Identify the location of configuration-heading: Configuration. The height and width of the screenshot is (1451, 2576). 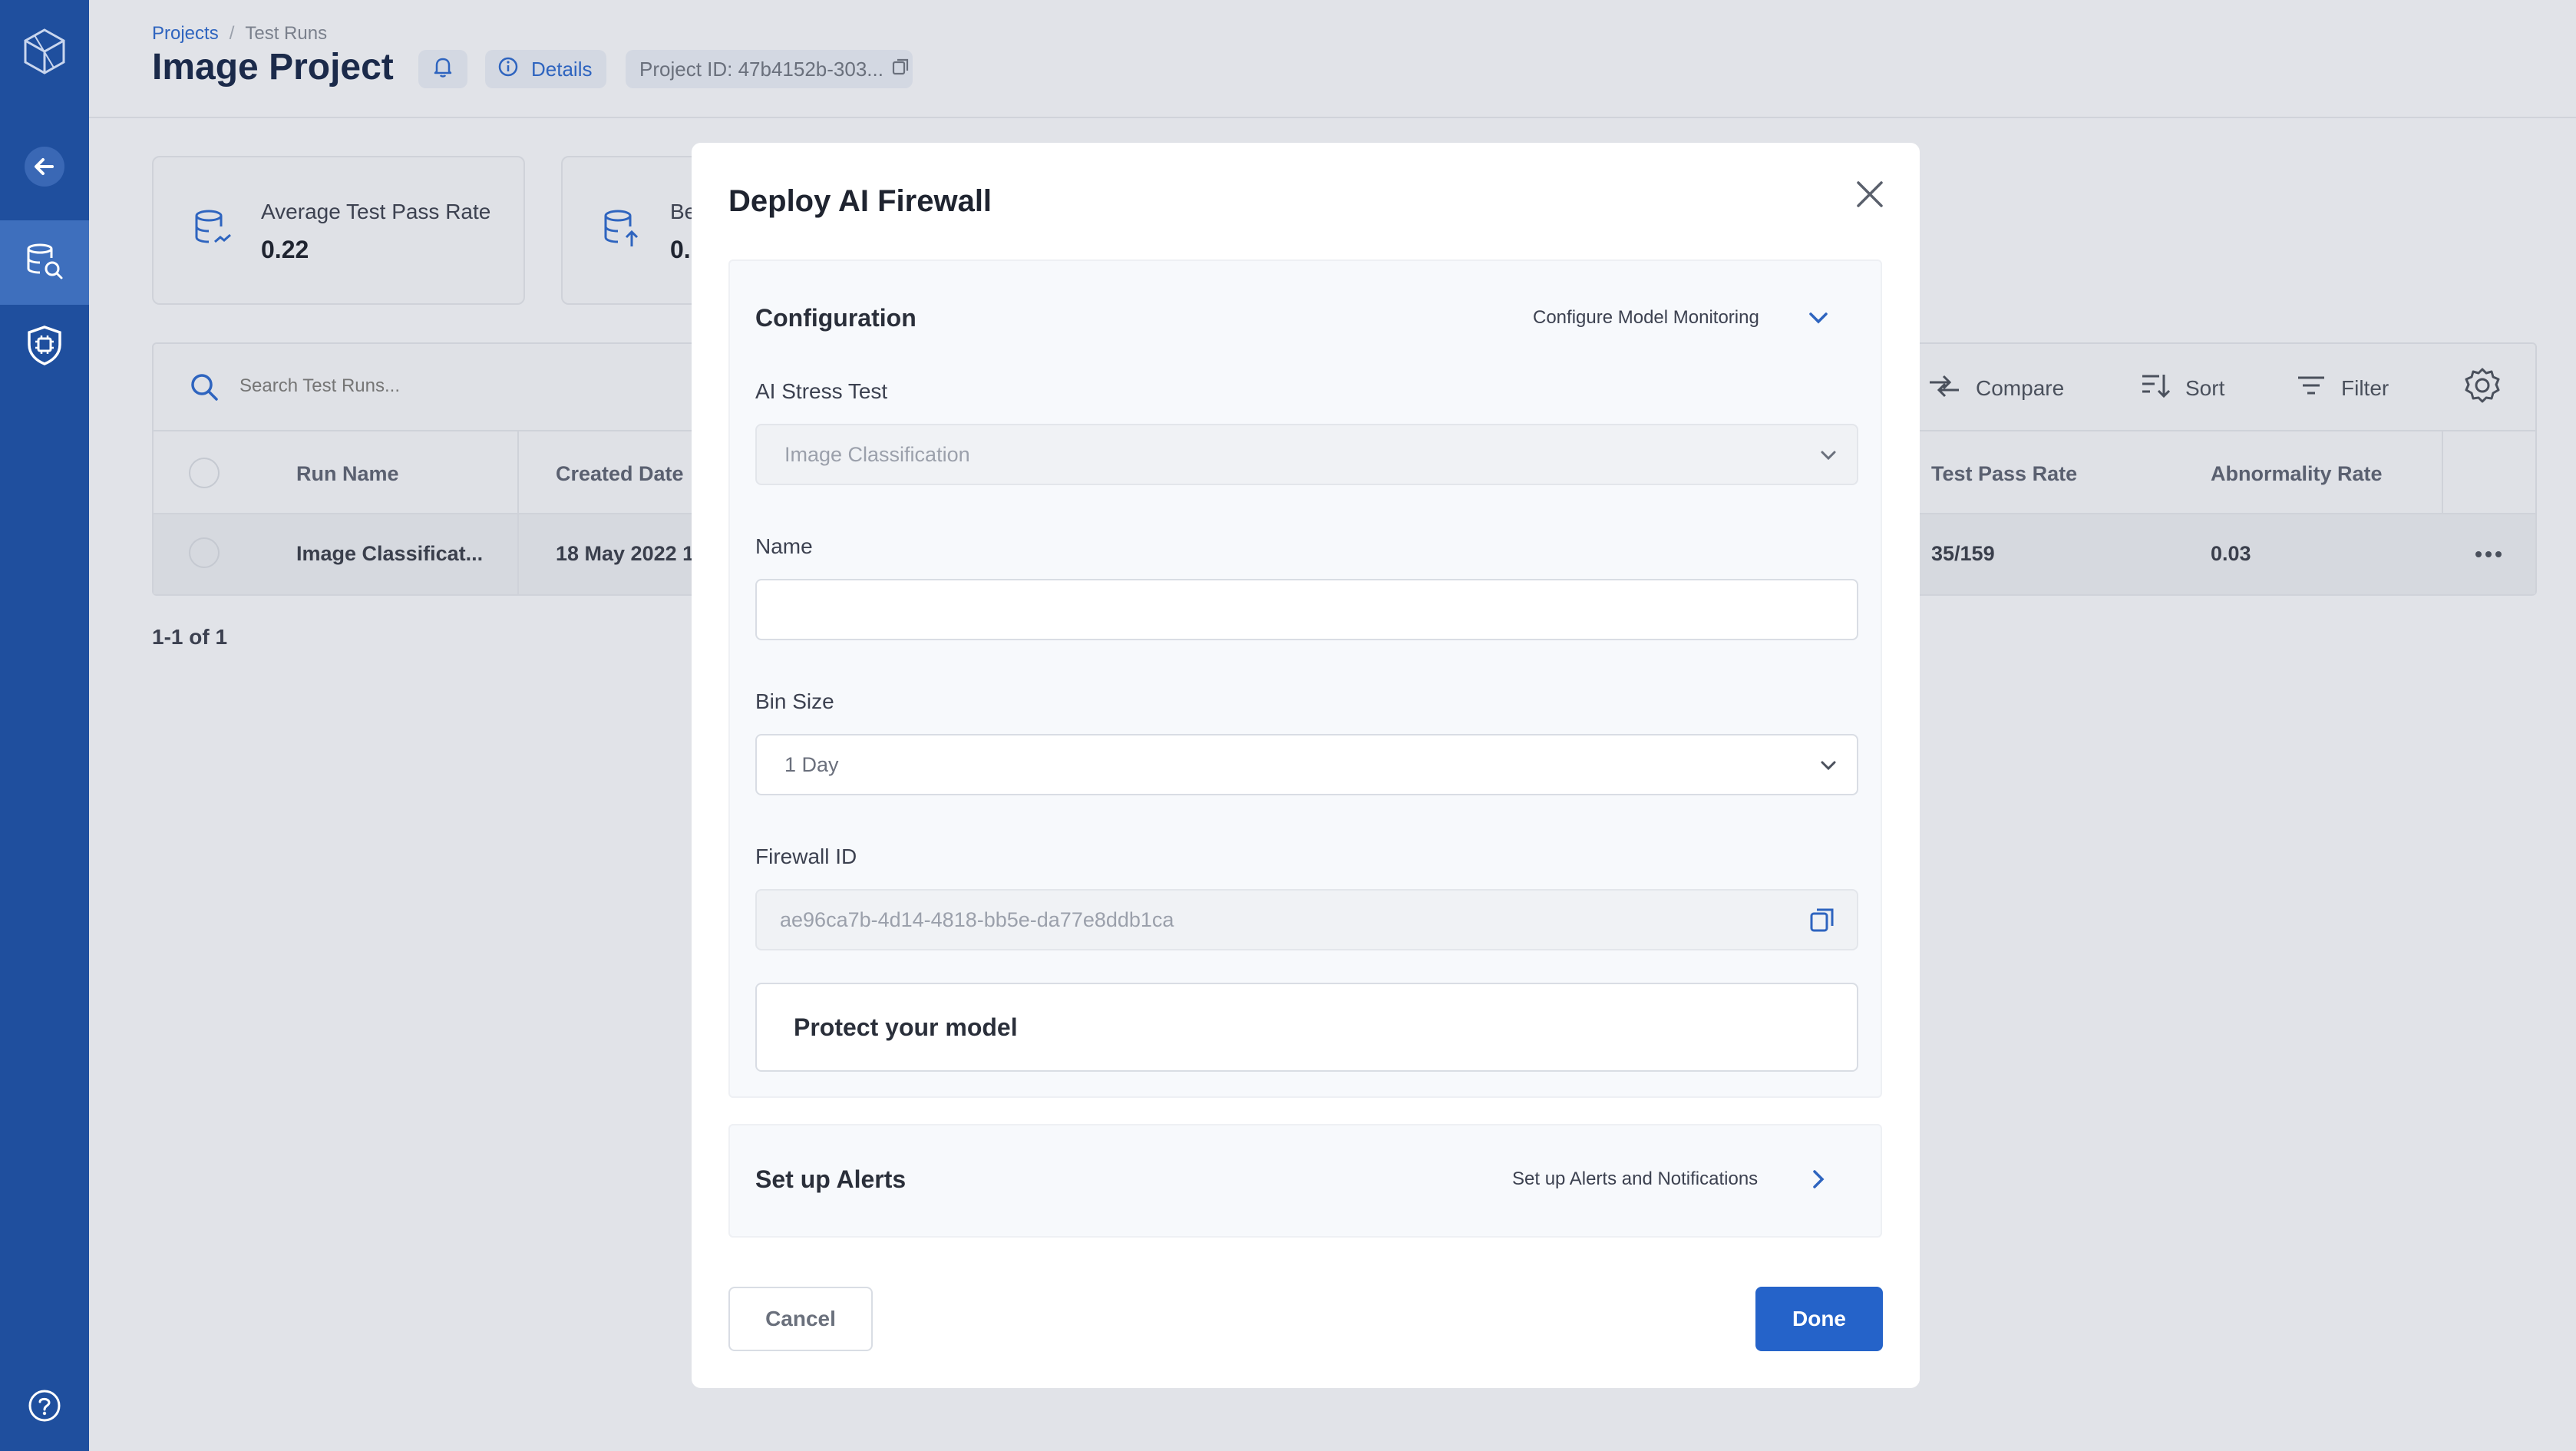
(835, 318).